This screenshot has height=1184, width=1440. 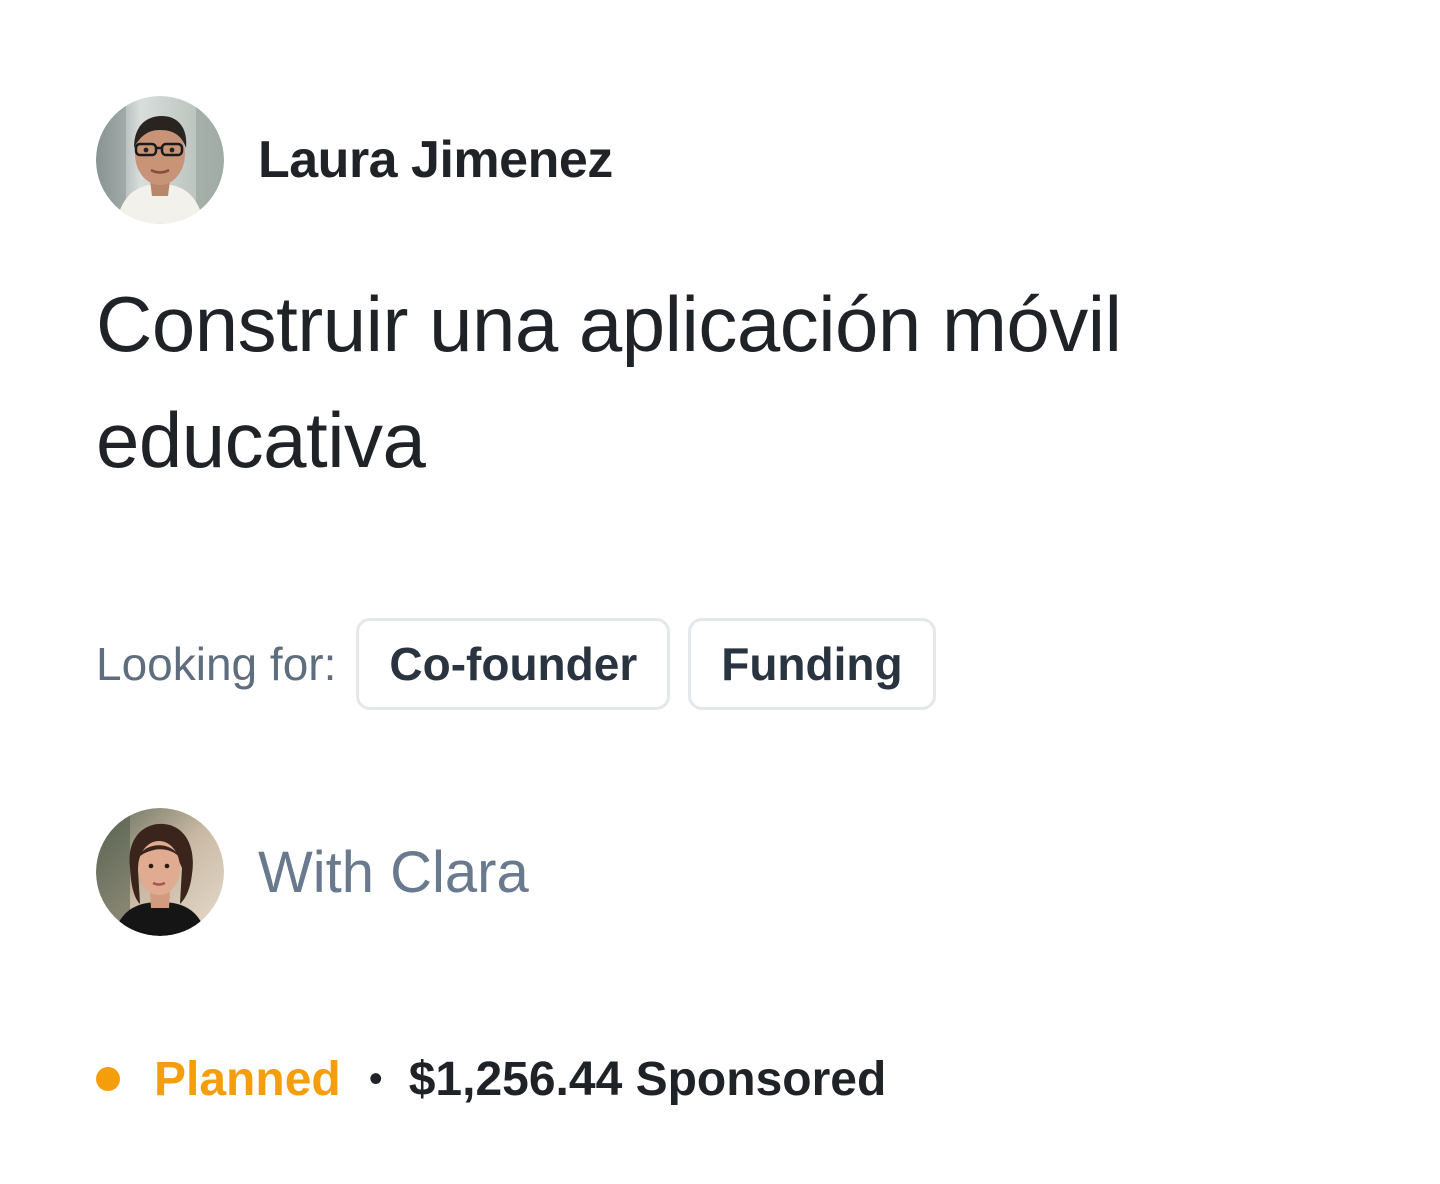 What do you see at coordinates (247, 1079) in the screenshot?
I see `status-label: Planned` at bounding box center [247, 1079].